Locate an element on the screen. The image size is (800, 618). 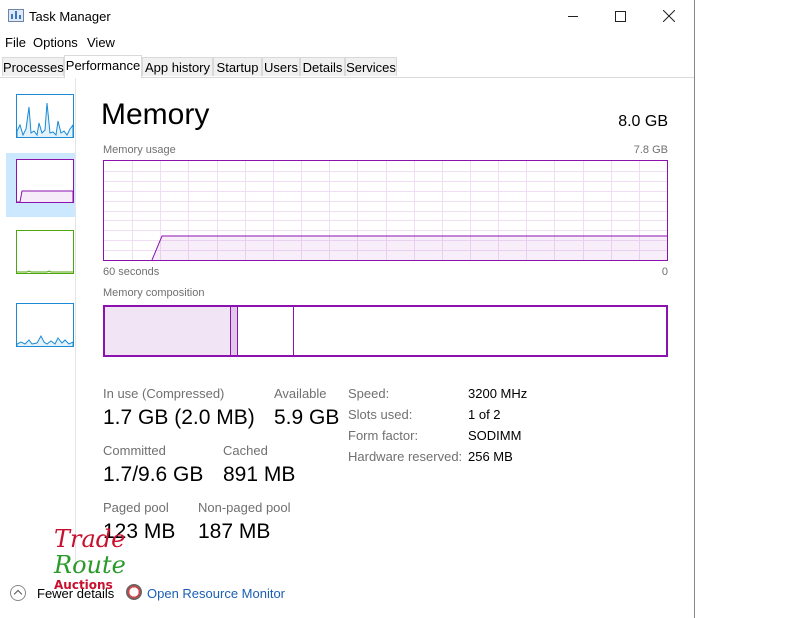
minimize-icon is located at coordinates (573, 16).